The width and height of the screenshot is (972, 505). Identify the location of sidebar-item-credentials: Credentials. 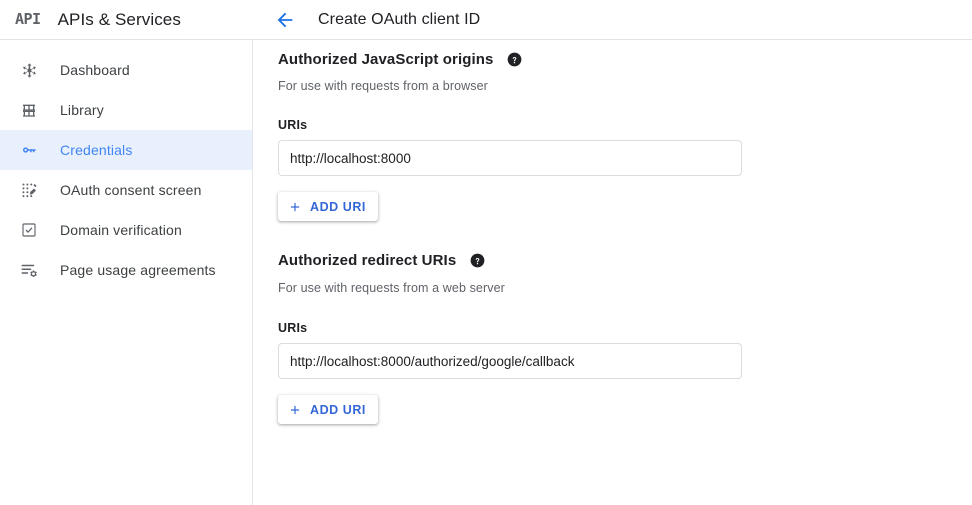
(126, 150).